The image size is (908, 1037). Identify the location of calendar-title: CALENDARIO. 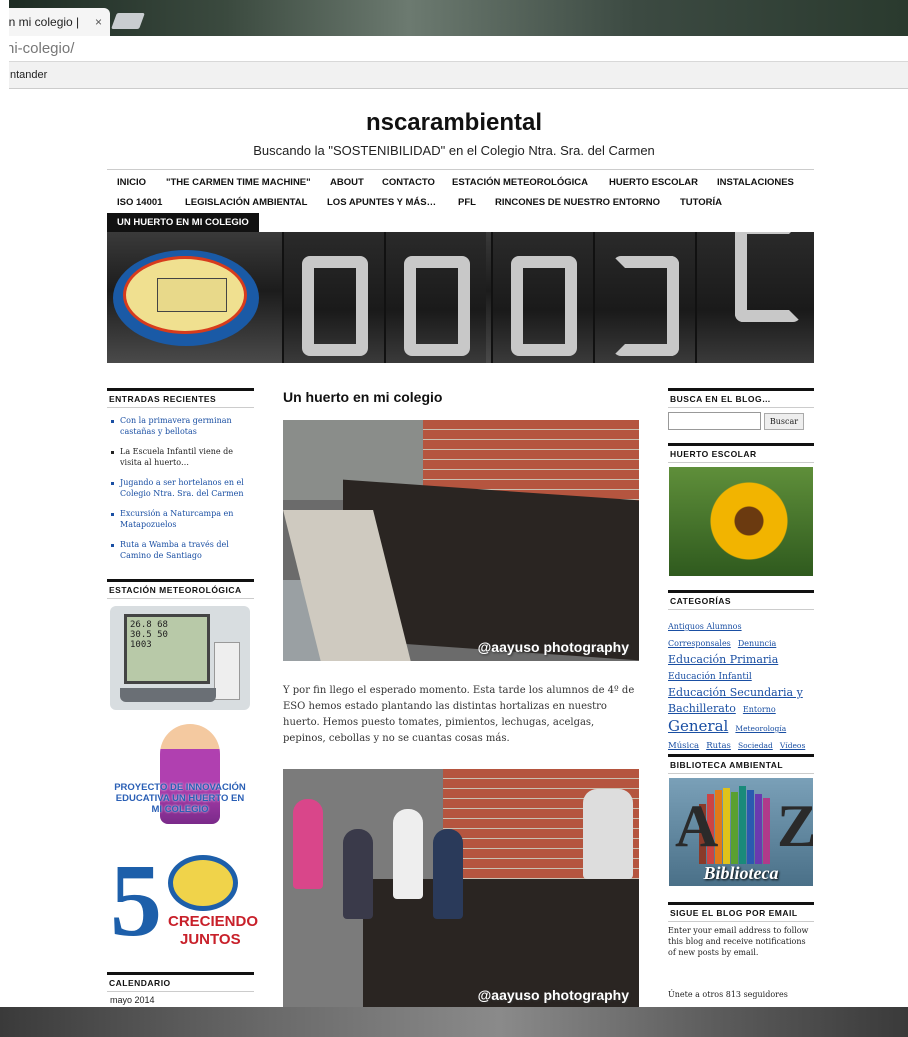
(180, 982).